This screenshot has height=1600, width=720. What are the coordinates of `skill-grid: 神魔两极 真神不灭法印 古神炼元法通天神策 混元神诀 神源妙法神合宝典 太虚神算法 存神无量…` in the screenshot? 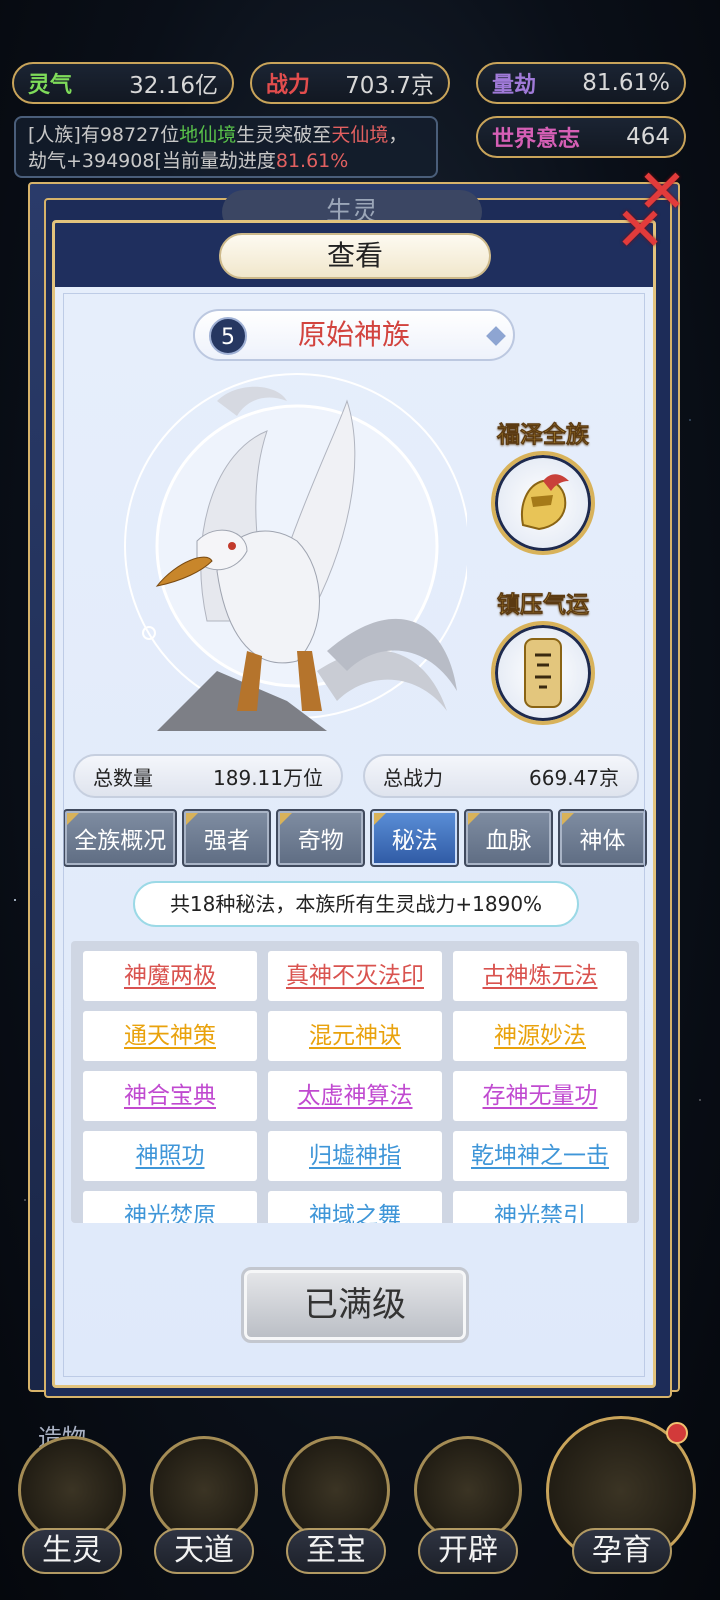 It's located at (356, 1087).